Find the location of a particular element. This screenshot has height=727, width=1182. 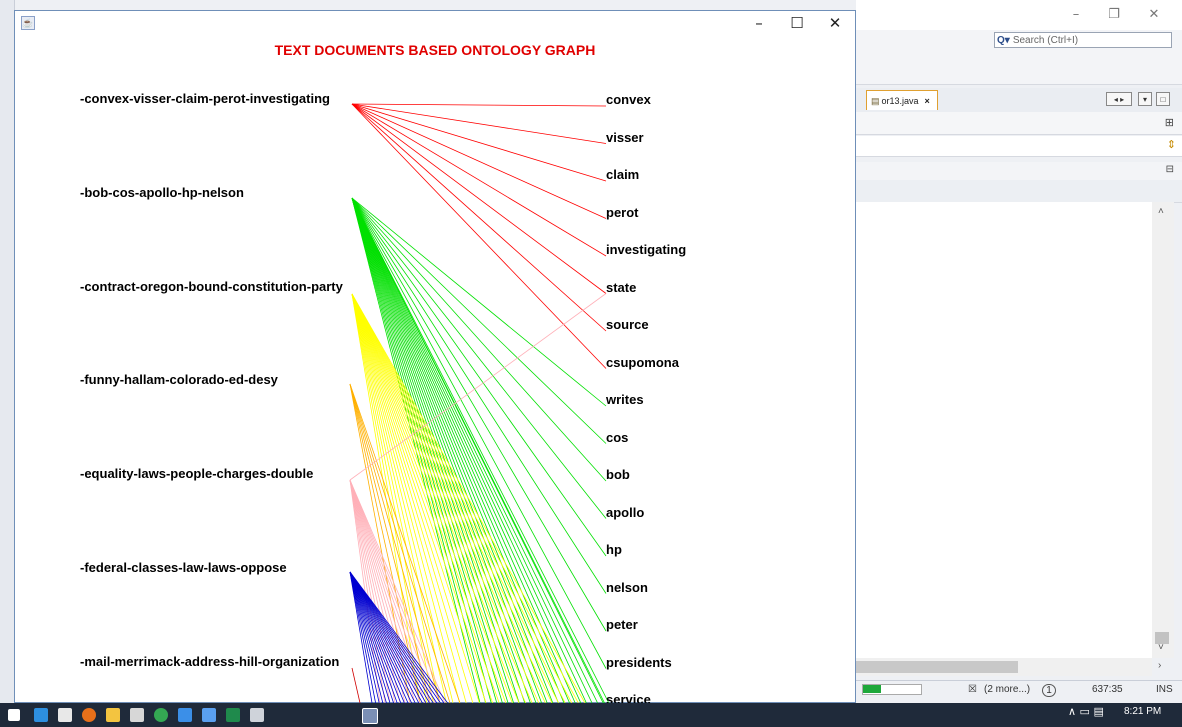

ide-close-button: ✕ is located at coordinates (1154, 15).